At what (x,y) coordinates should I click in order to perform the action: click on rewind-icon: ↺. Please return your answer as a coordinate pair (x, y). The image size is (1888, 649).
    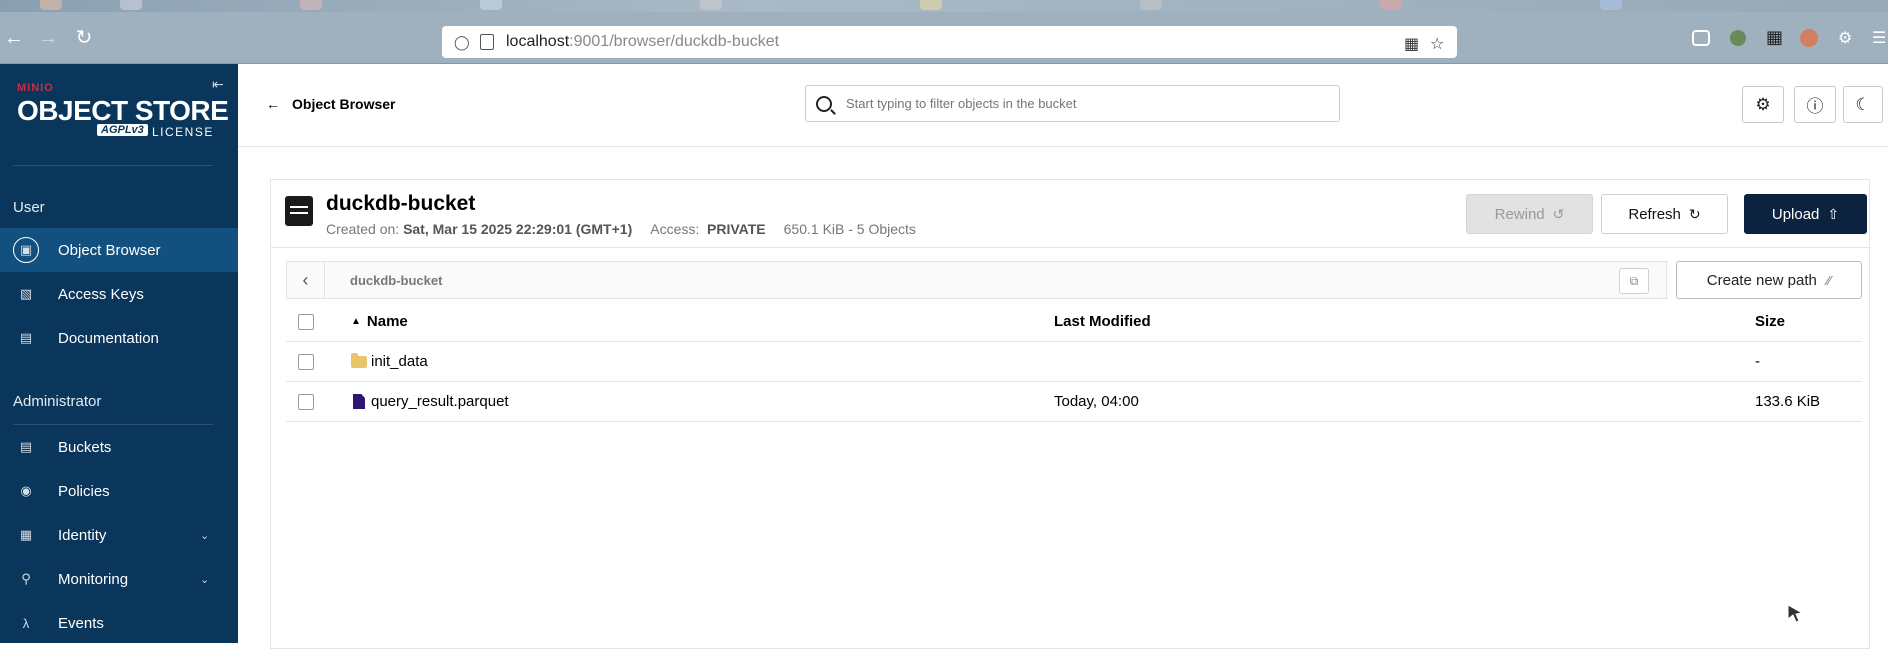
    Looking at the image, I should click on (1558, 213).